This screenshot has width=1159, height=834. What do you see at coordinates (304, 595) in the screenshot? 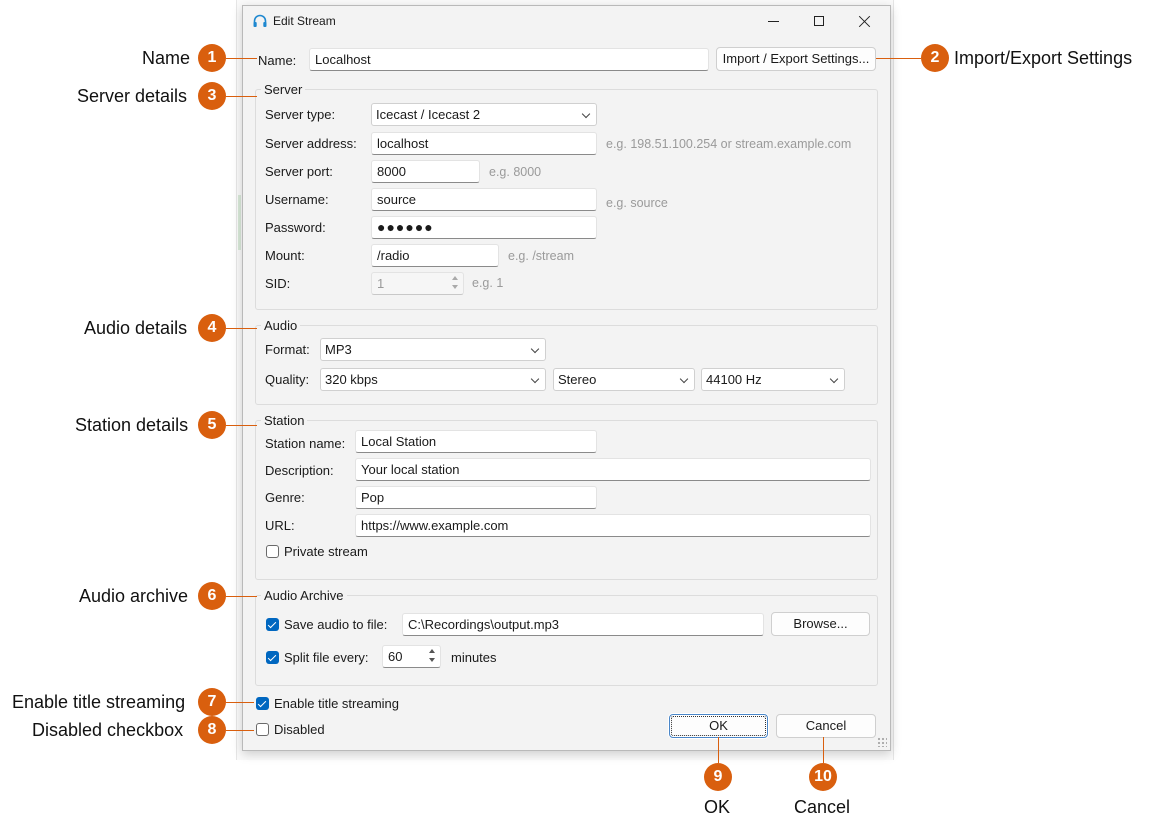
I see `archive-group-title: Audio Archive` at bounding box center [304, 595].